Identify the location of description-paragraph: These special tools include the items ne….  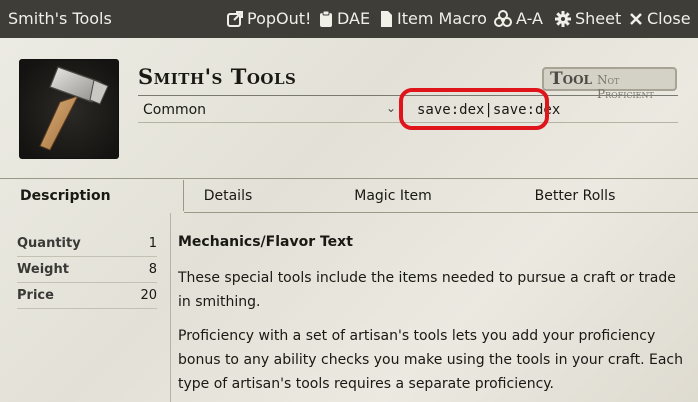
(427, 290).